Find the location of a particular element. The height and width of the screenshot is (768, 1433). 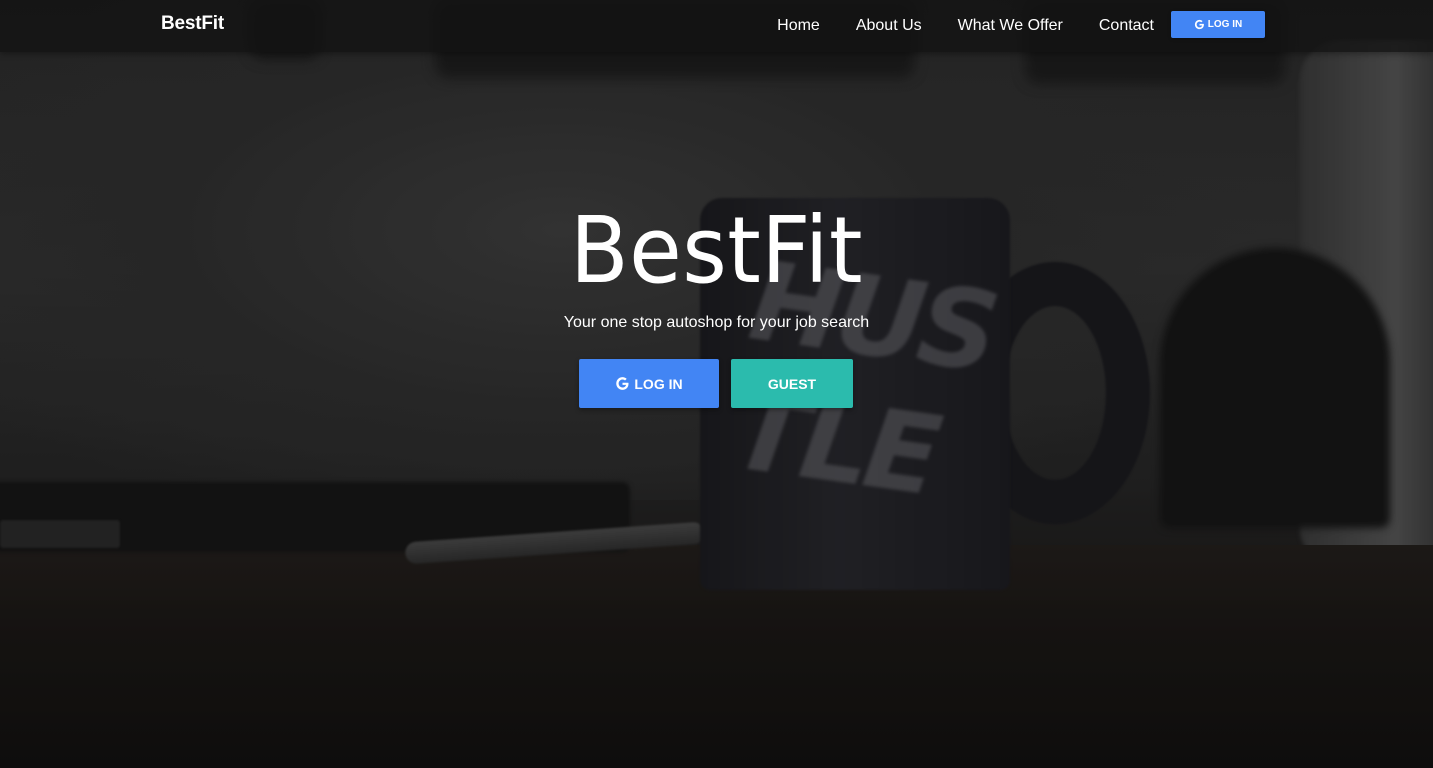

hero-login-label: LOG IN is located at coordinates (658, 383).